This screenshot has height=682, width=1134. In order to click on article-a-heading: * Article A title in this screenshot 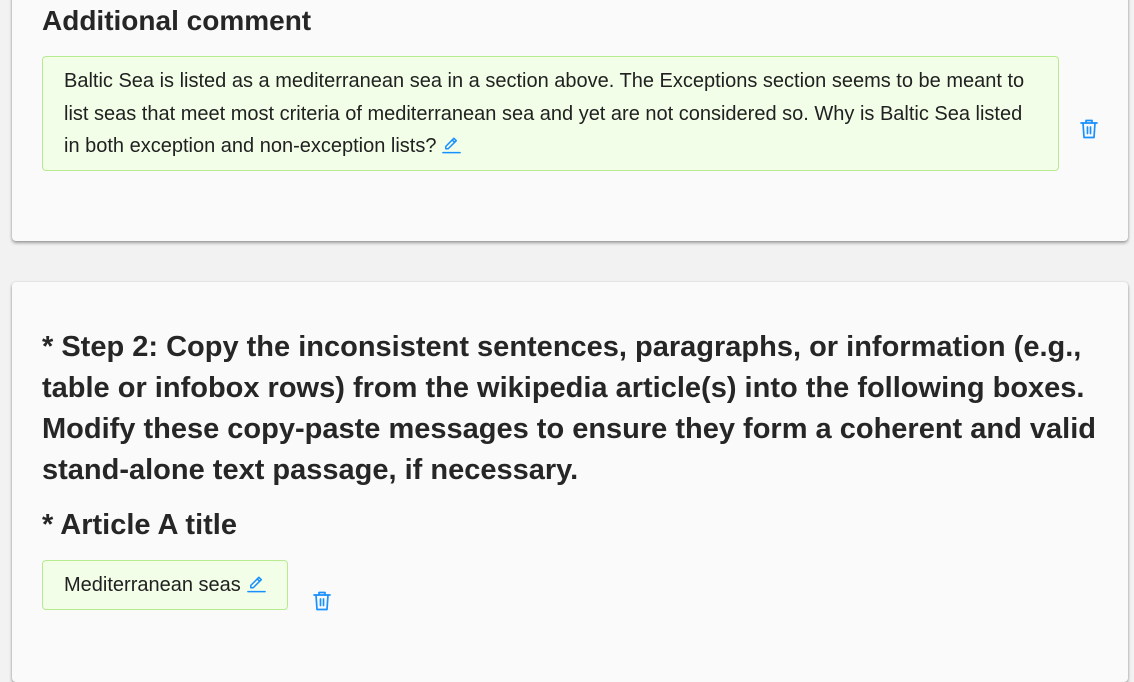, I will do `click(139, 525)`.